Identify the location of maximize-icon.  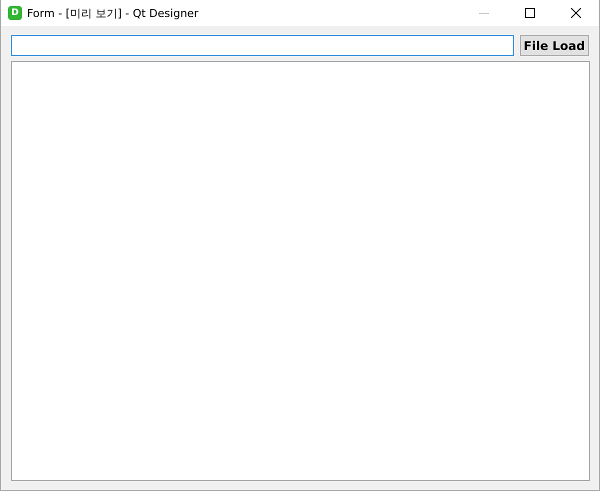
(530, 13).